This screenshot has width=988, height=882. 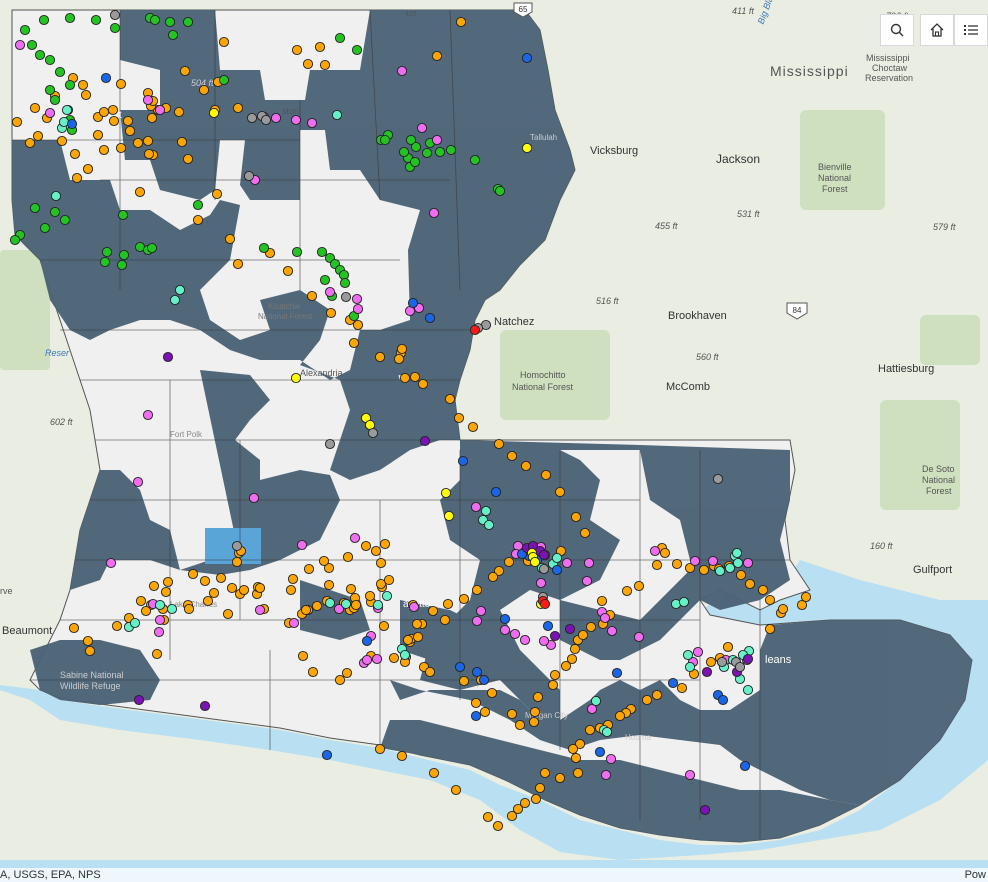 What do you see at coordinates (722, 662) in the screenshot?
I see `gray-facility-marker` at bounding box center [722, 662].